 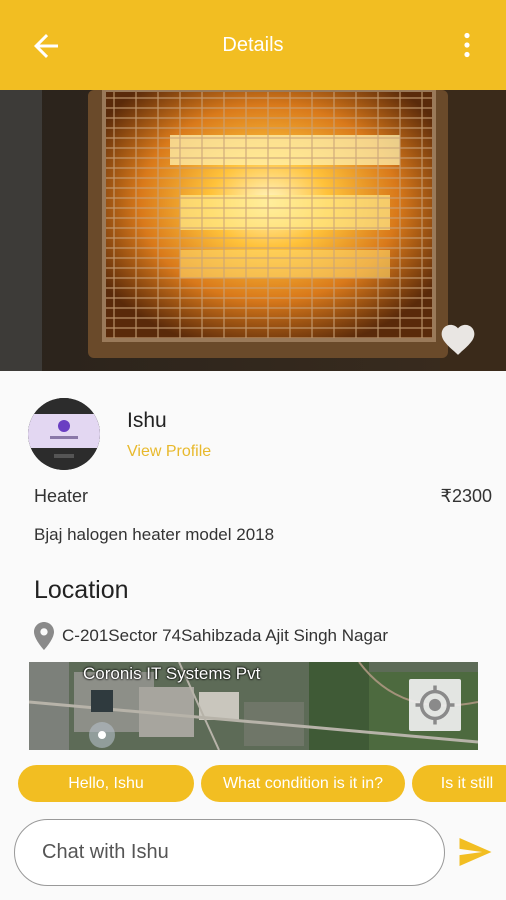 What do you see at coordinates (172, 673) in the screenshot?
I see `map-place-label: Coronis IT Systems Pvt` at bounding box center [172, 673].